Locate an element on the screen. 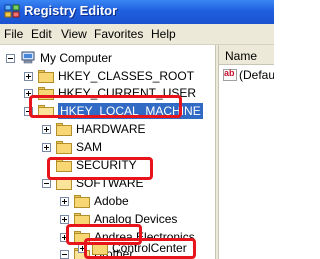  tree-node-label: SAM is located at coordinates (89, 147).